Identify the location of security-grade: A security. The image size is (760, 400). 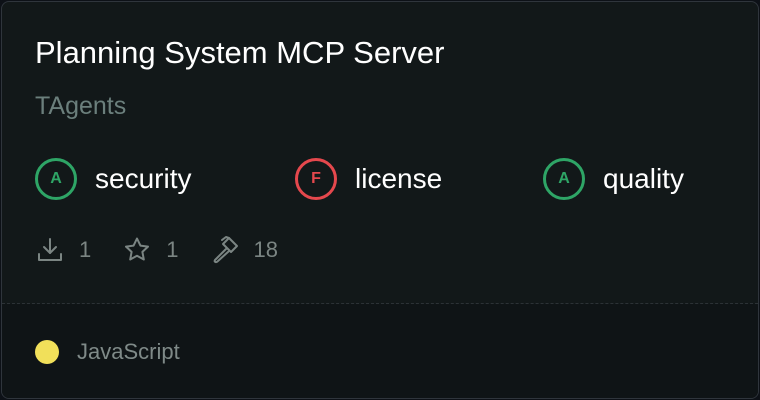
(113, 179).